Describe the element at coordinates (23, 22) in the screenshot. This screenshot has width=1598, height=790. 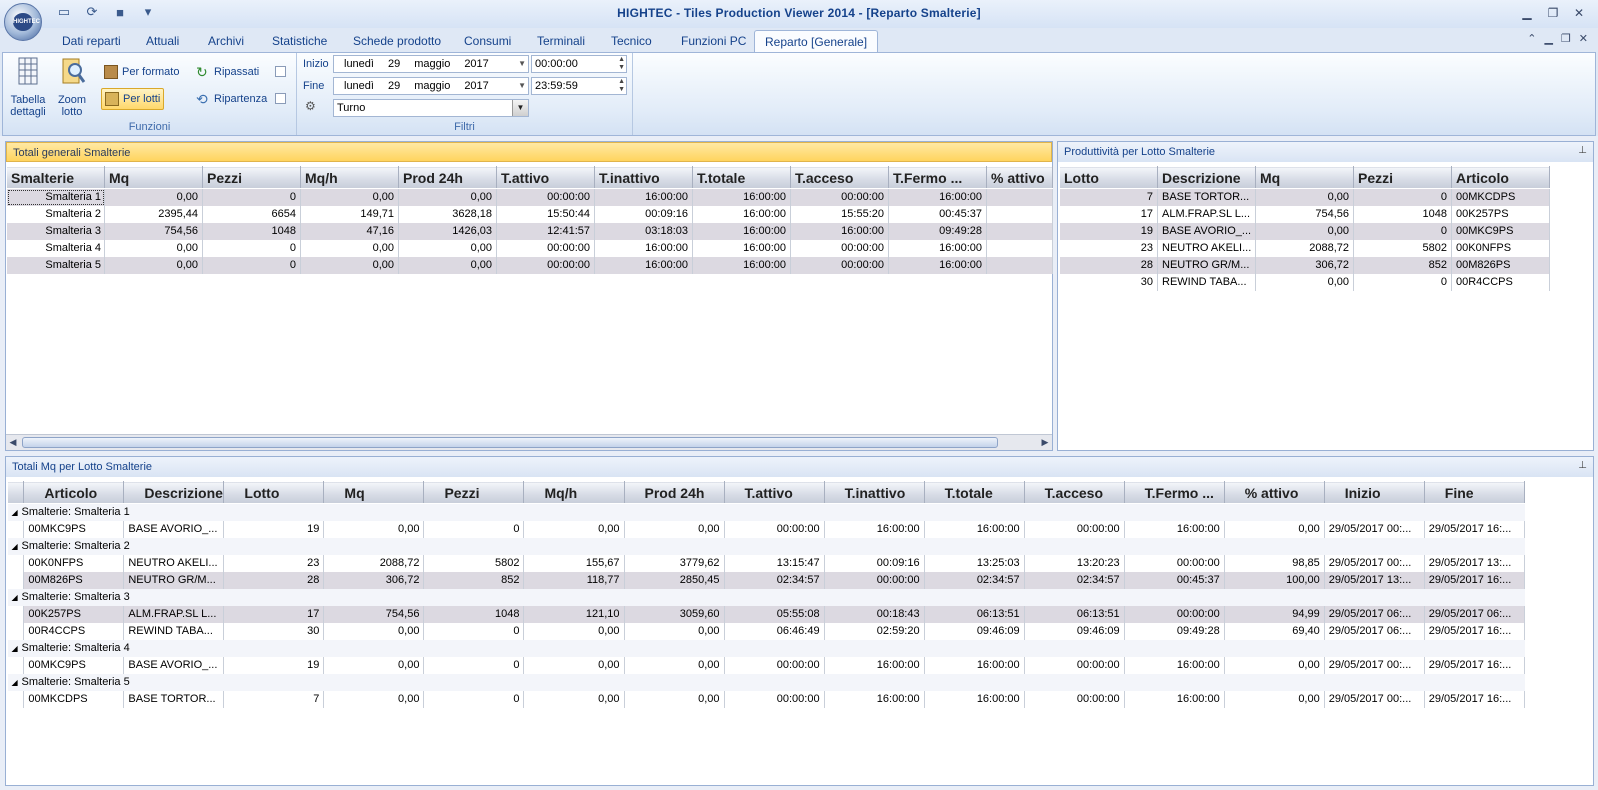
I see `application-orb-button: HIGHTEC` at that location.